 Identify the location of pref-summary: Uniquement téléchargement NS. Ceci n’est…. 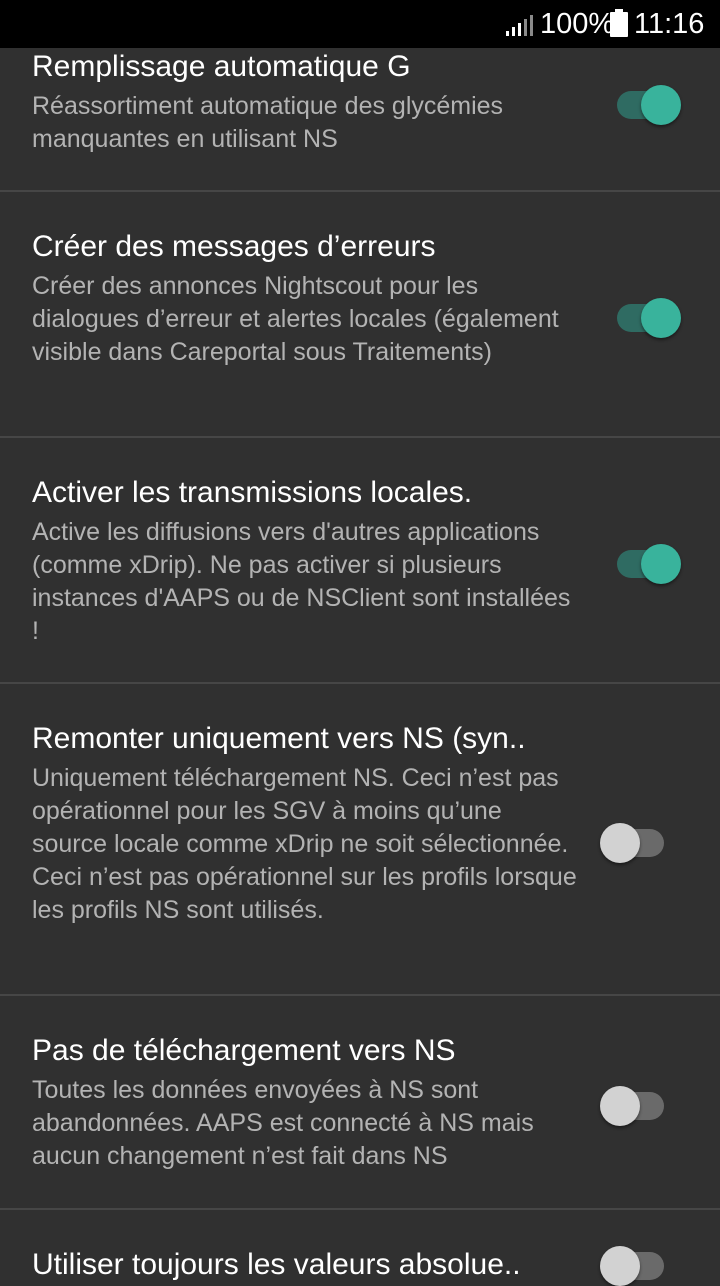
(304, 844).